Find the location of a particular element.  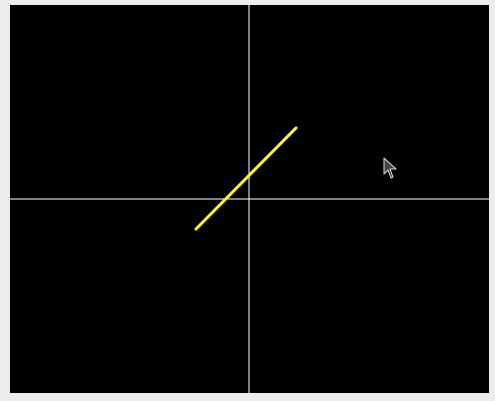

drawn-line-segment is located at coordinates (246, 178).